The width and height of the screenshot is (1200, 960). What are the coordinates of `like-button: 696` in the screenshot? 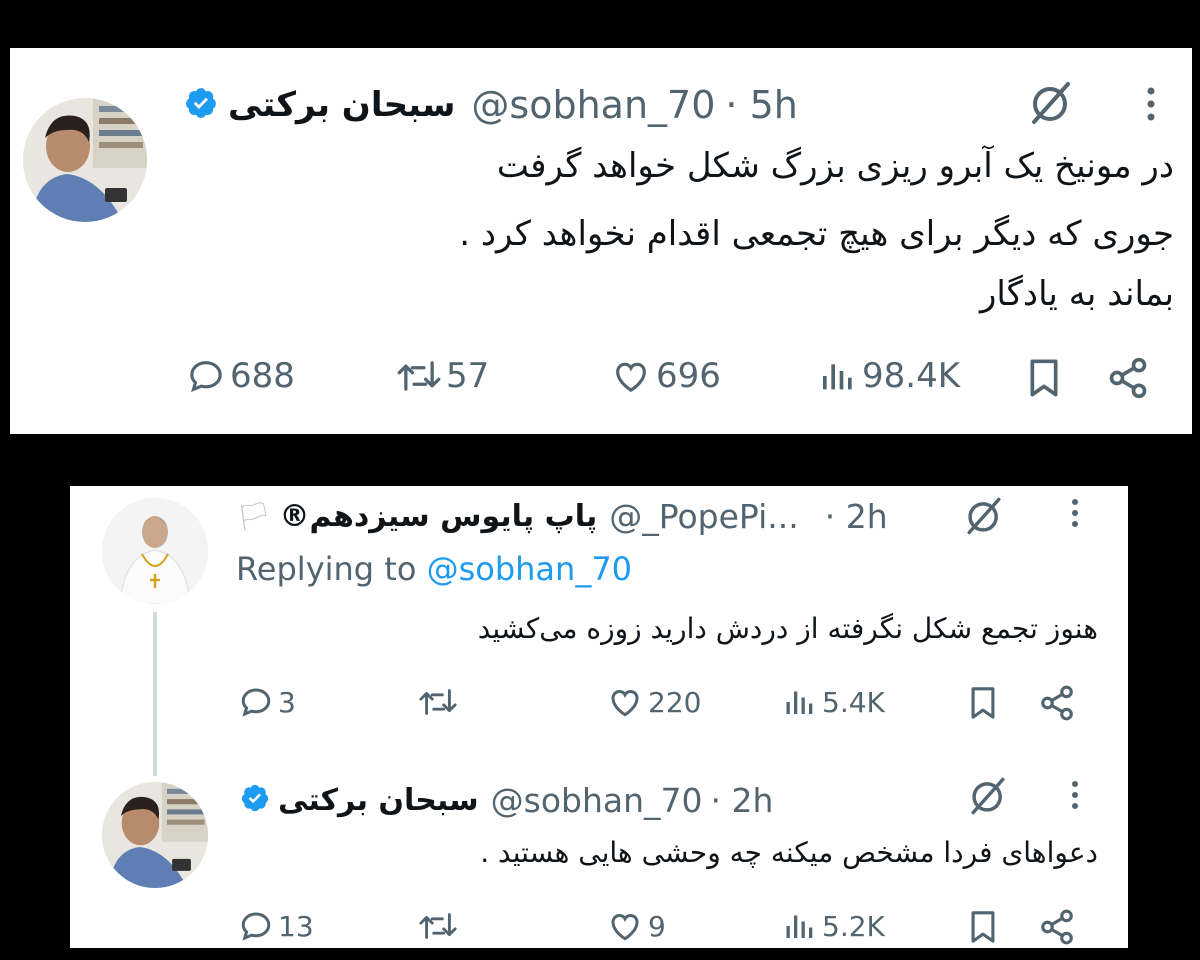 It's located at (665, 376).